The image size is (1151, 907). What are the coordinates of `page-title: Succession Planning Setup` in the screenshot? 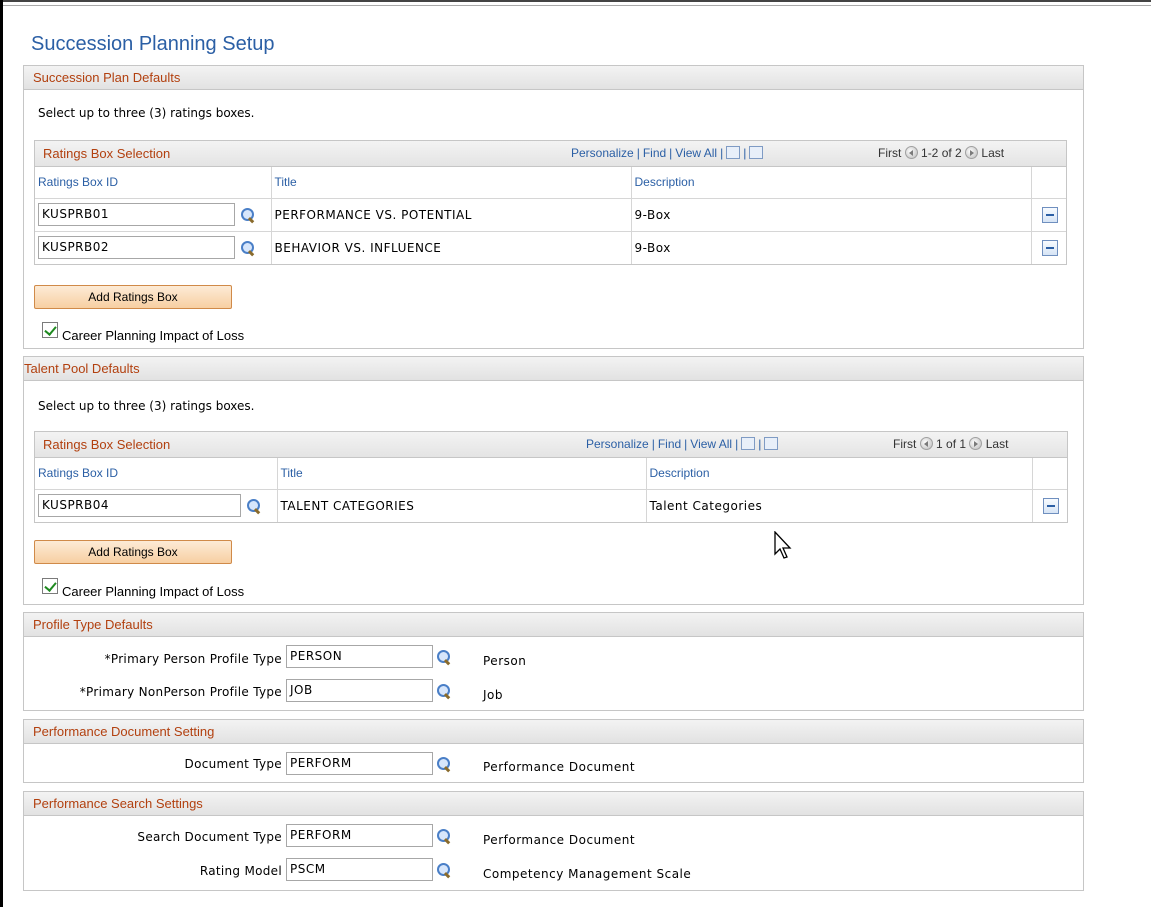 It's located at (153, 44).